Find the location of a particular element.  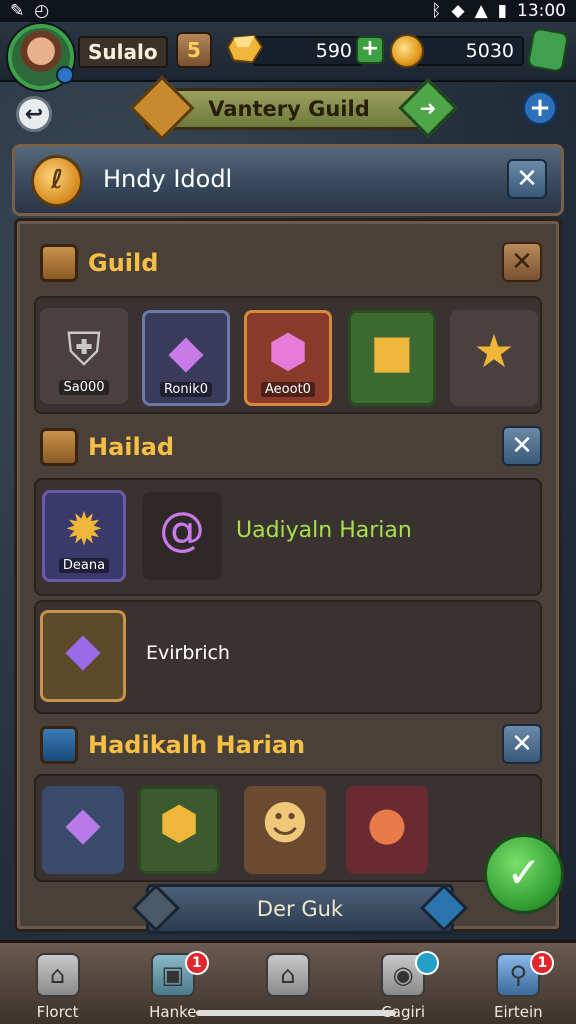

hadikalh-item-4: ● is located at coordinates (387, 830).